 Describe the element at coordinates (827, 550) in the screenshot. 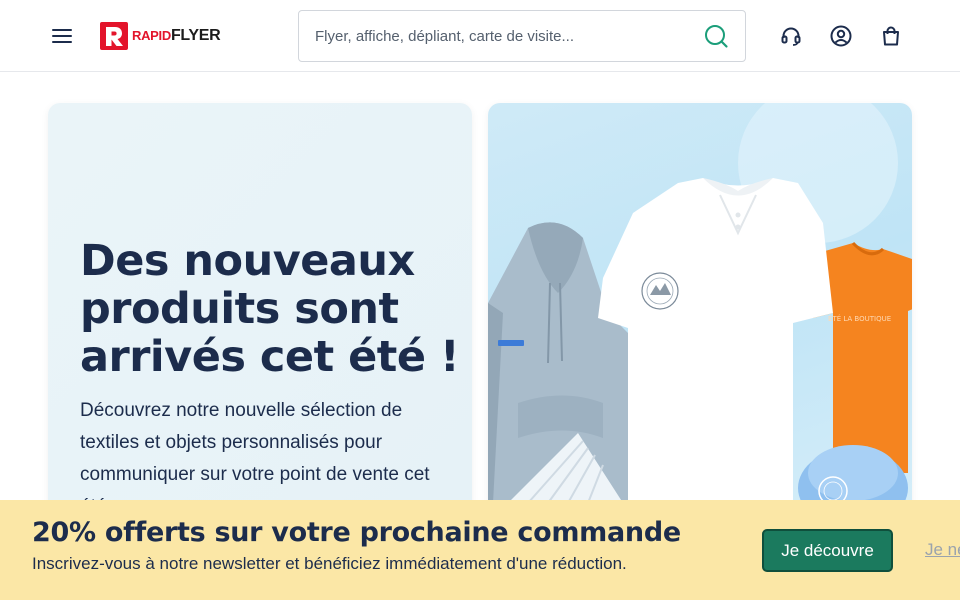

I see `discover-button: Je découvre` at that location.